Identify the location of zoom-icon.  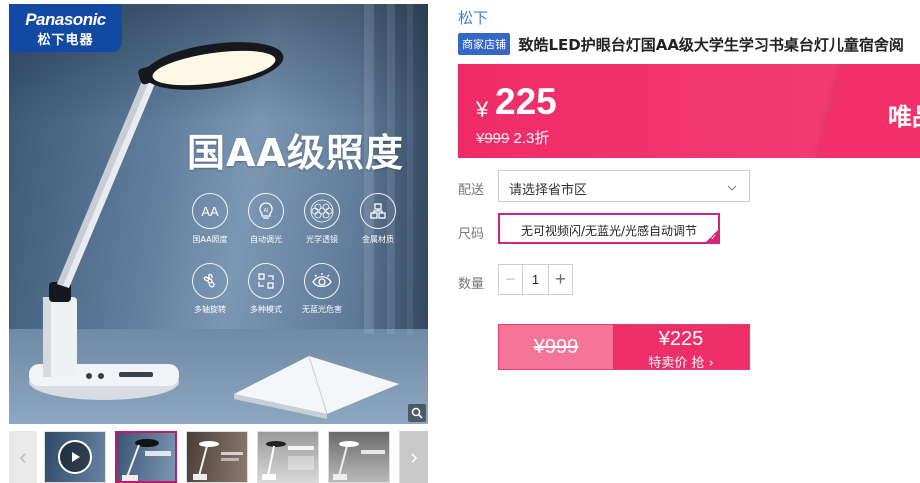
(417, 413).